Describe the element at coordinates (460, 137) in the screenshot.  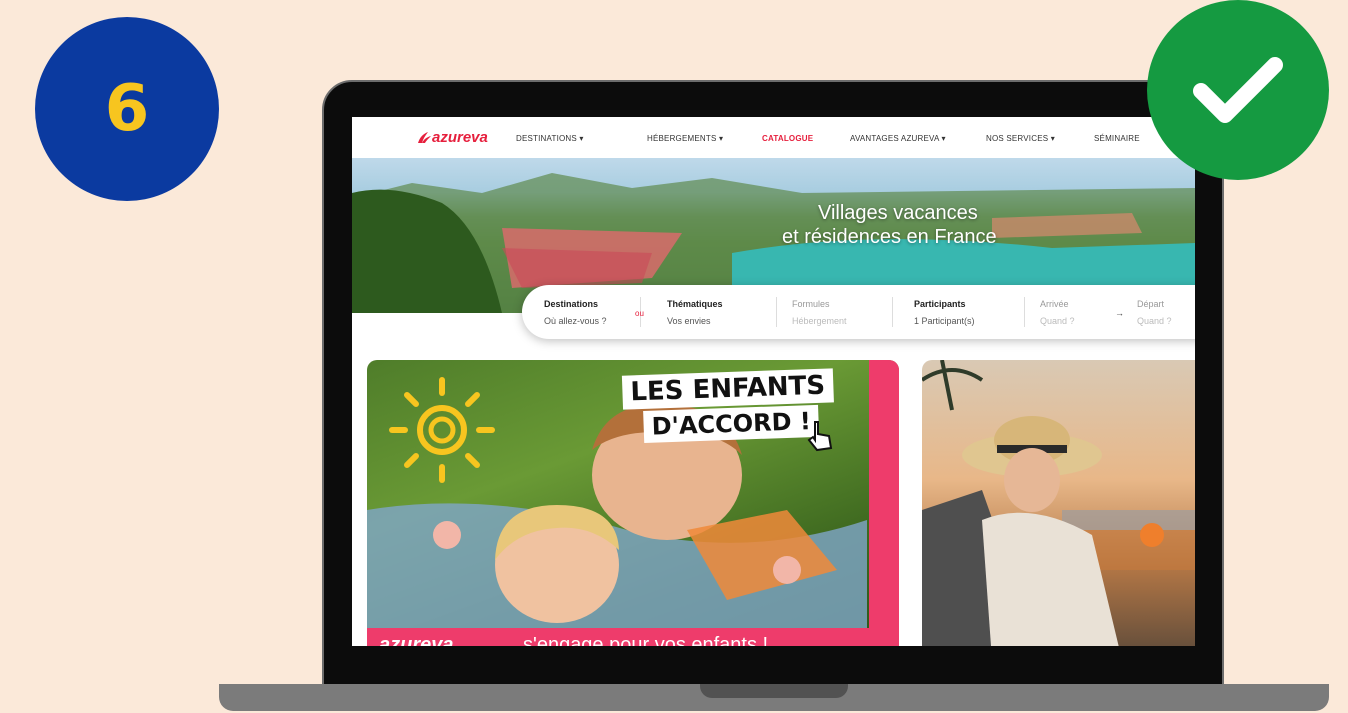
I see `logo-text: azureva` at that location.